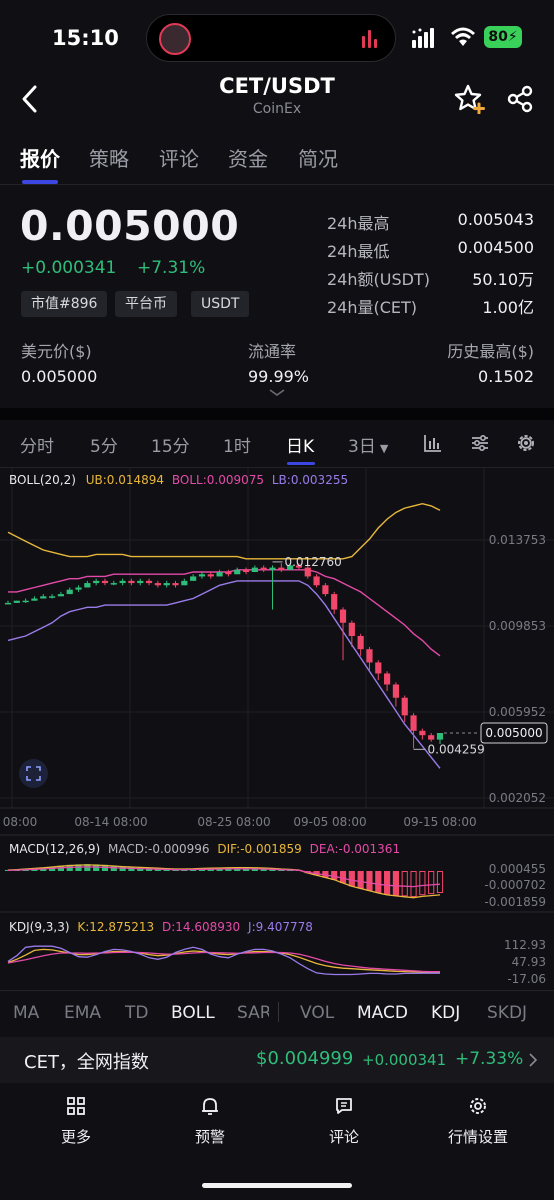  I want to click on expand-details-icon, so click(277, 393).